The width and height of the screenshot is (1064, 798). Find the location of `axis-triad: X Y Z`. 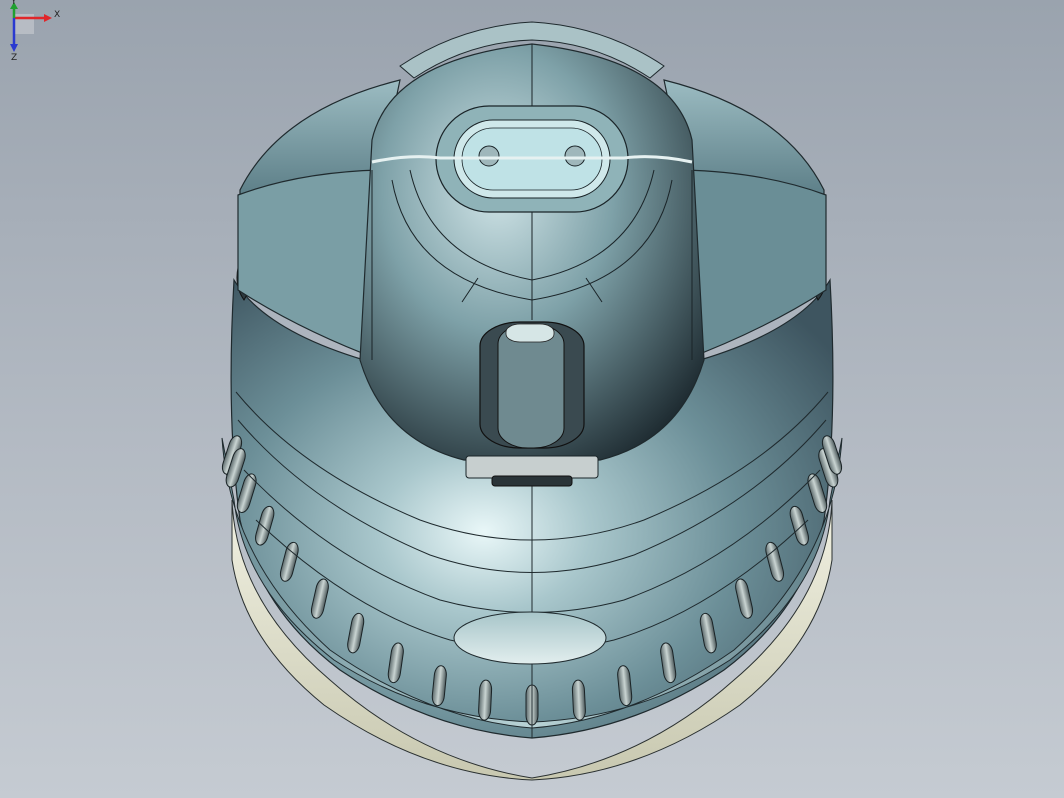

axis-triad: X Y Z is located at coordinates (35, 31).